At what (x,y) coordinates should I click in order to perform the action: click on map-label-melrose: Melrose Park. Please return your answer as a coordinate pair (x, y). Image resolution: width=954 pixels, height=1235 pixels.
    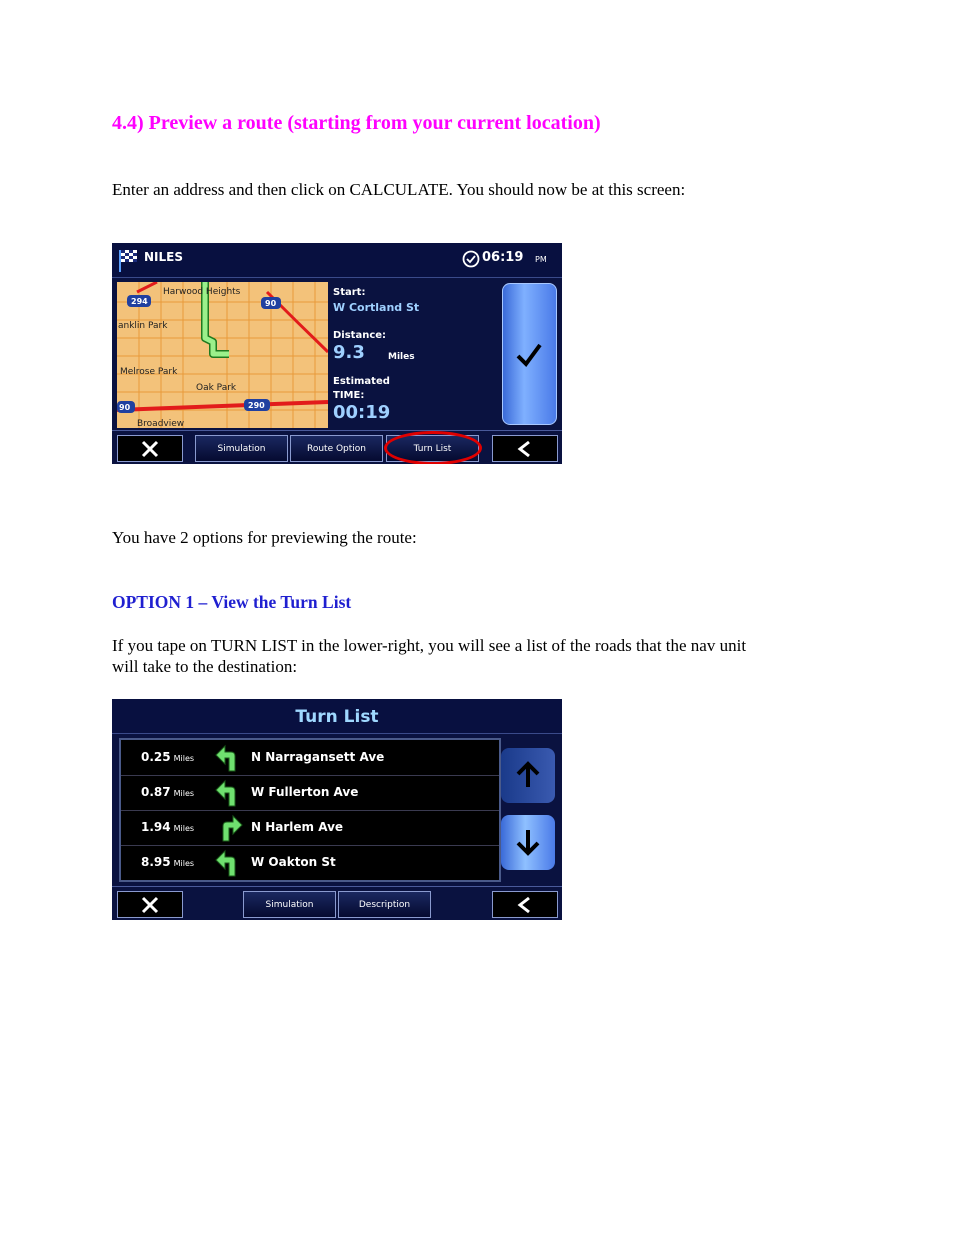
    Looking at the image, I should click on (149, 372).